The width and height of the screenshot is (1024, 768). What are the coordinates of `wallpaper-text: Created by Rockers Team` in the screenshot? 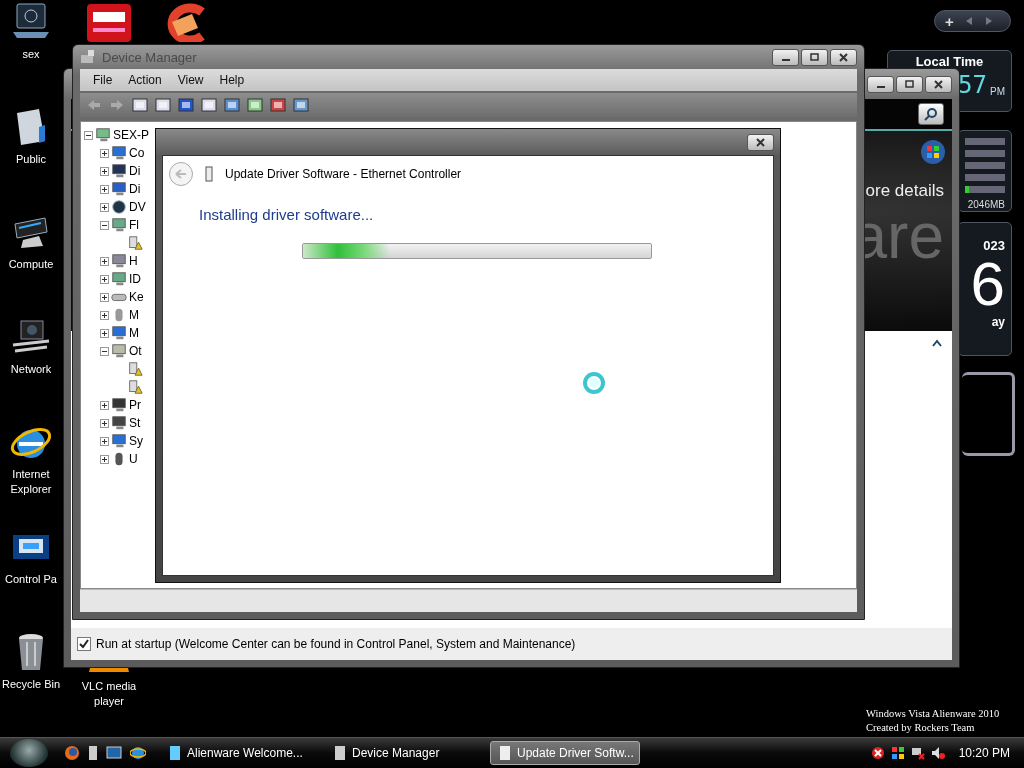 It's located at (921, 728).